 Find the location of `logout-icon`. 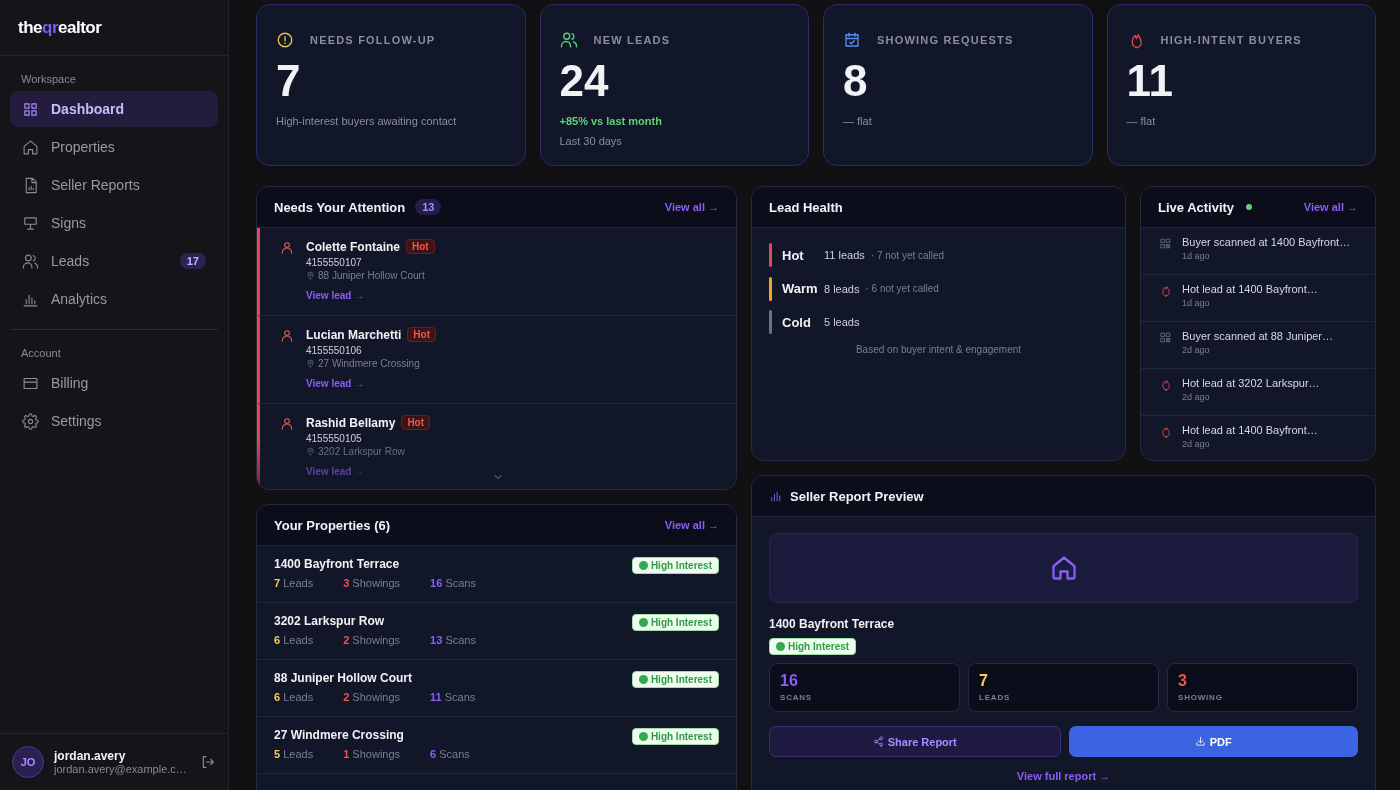

logout-icon is located at coordinates (208, 762).